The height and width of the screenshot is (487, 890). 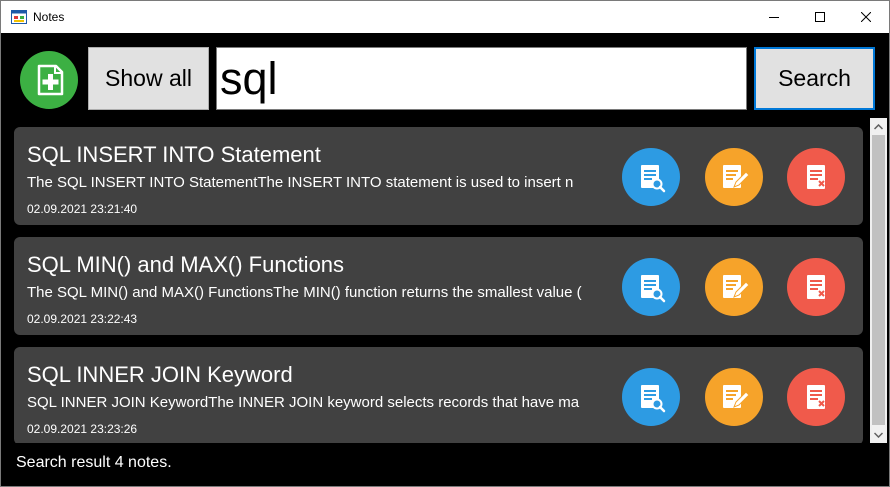 What do you see at coordinates (82, 209) in the screenshot?
I see `note-date: 02.09.2021 23:21:40` at bounding box center [82, 209].